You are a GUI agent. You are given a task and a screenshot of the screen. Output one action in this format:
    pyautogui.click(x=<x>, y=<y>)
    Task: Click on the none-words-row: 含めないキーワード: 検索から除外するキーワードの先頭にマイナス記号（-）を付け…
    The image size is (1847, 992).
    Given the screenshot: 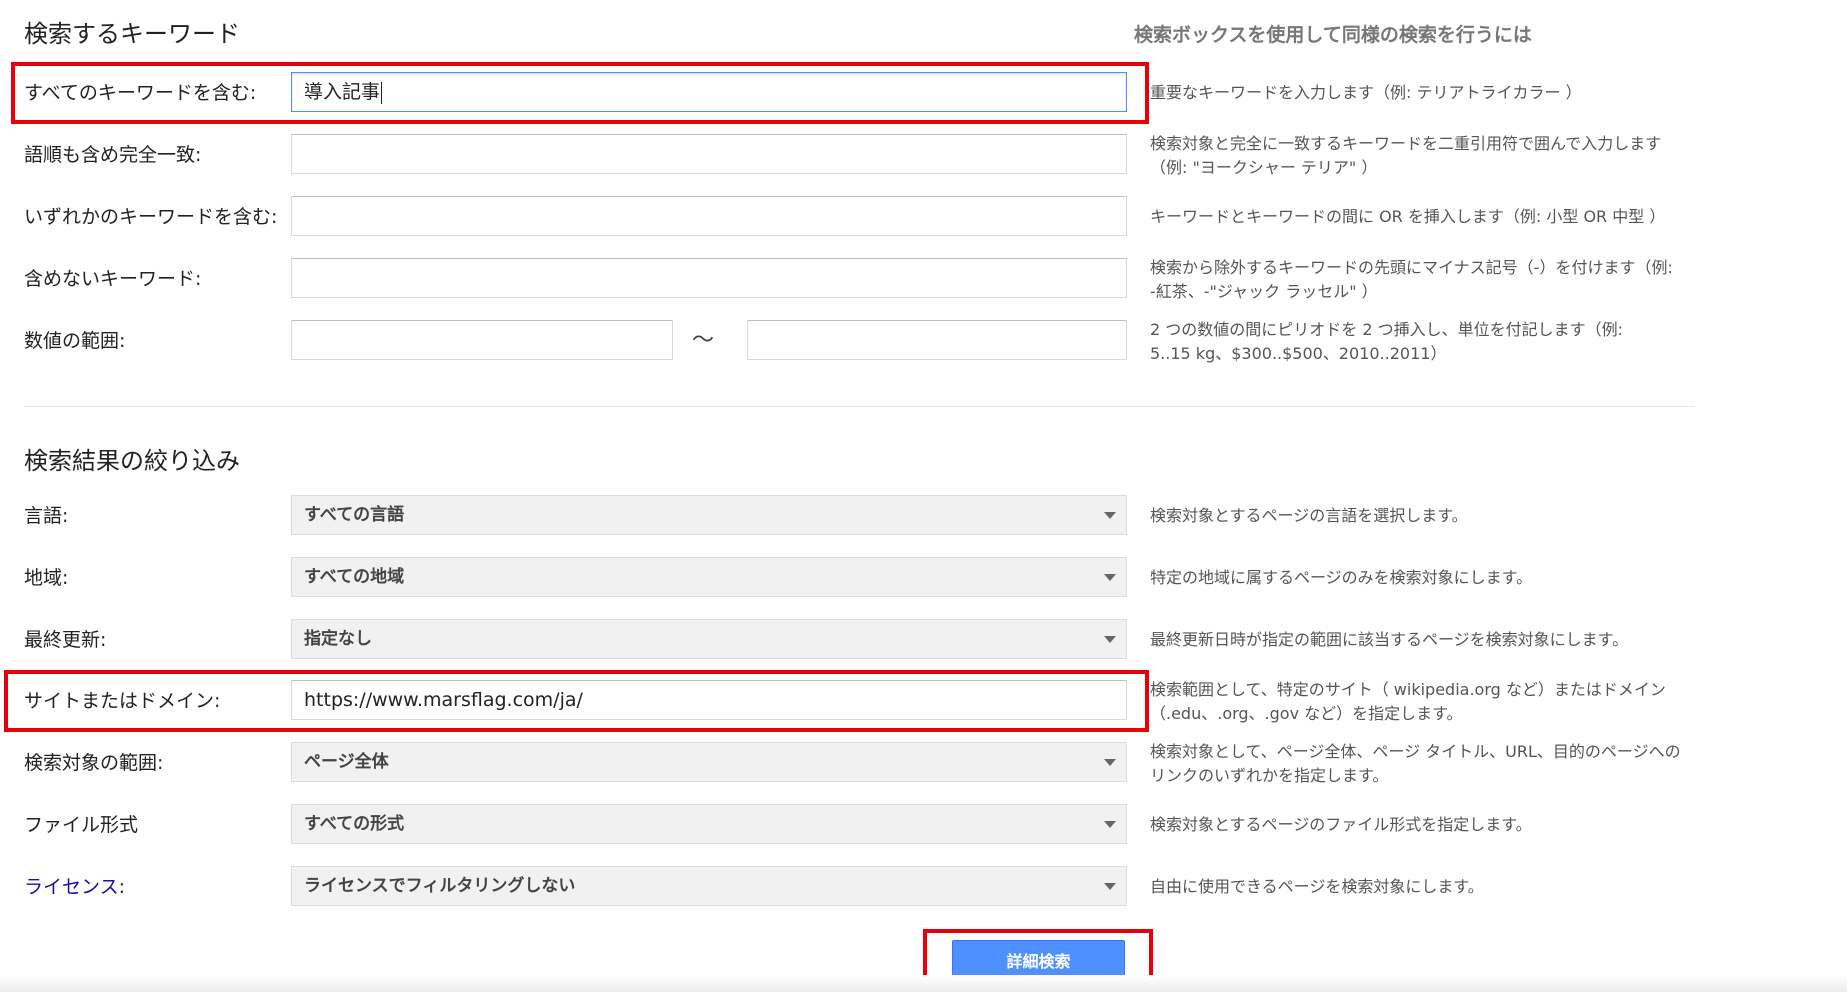 What is the action you would take?
    pyautogui.click(x=923, y=279)
    